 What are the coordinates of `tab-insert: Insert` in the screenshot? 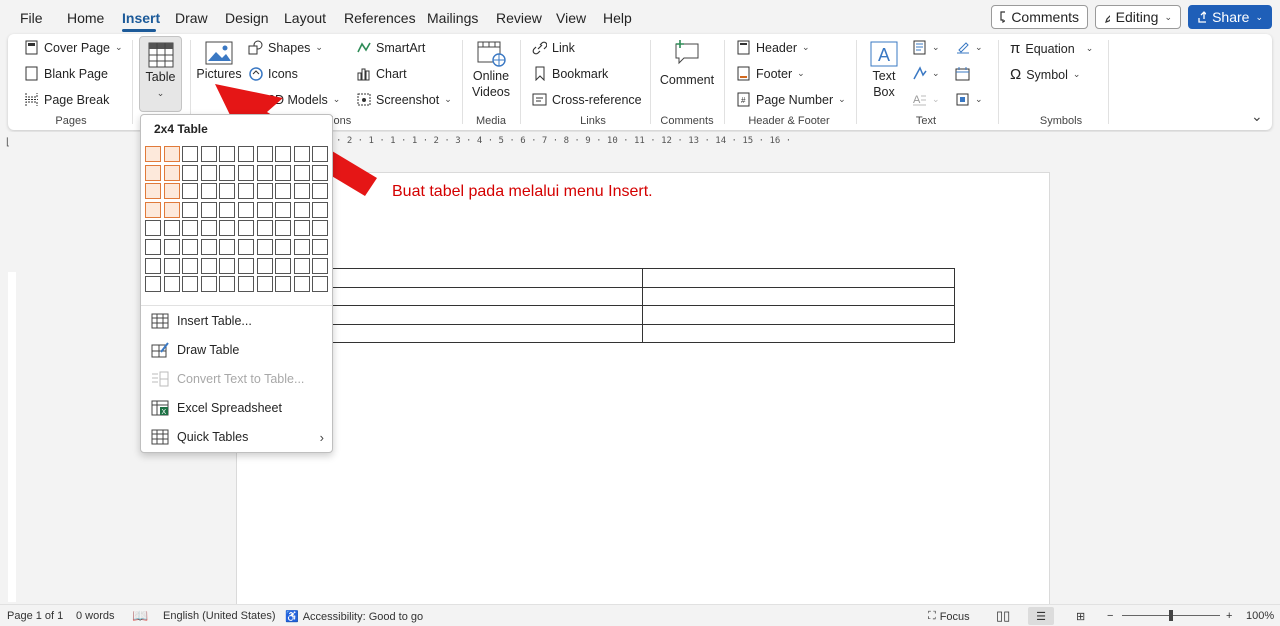 It's located at (141, 18).